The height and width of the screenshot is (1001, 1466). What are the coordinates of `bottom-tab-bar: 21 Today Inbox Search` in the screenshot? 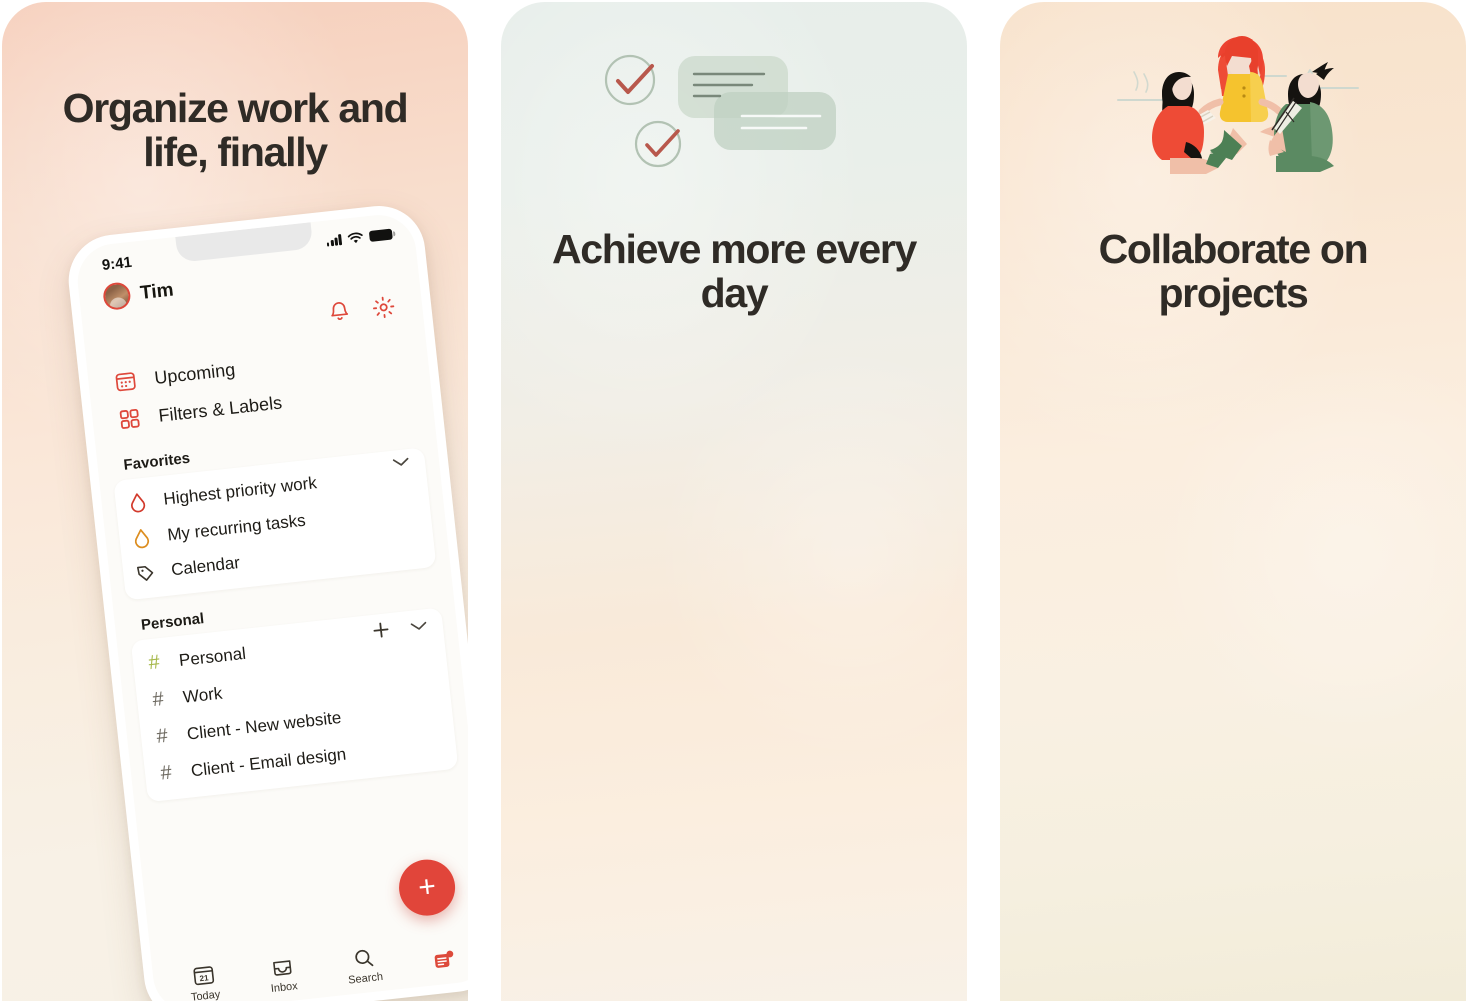 It's located at (310, 967).